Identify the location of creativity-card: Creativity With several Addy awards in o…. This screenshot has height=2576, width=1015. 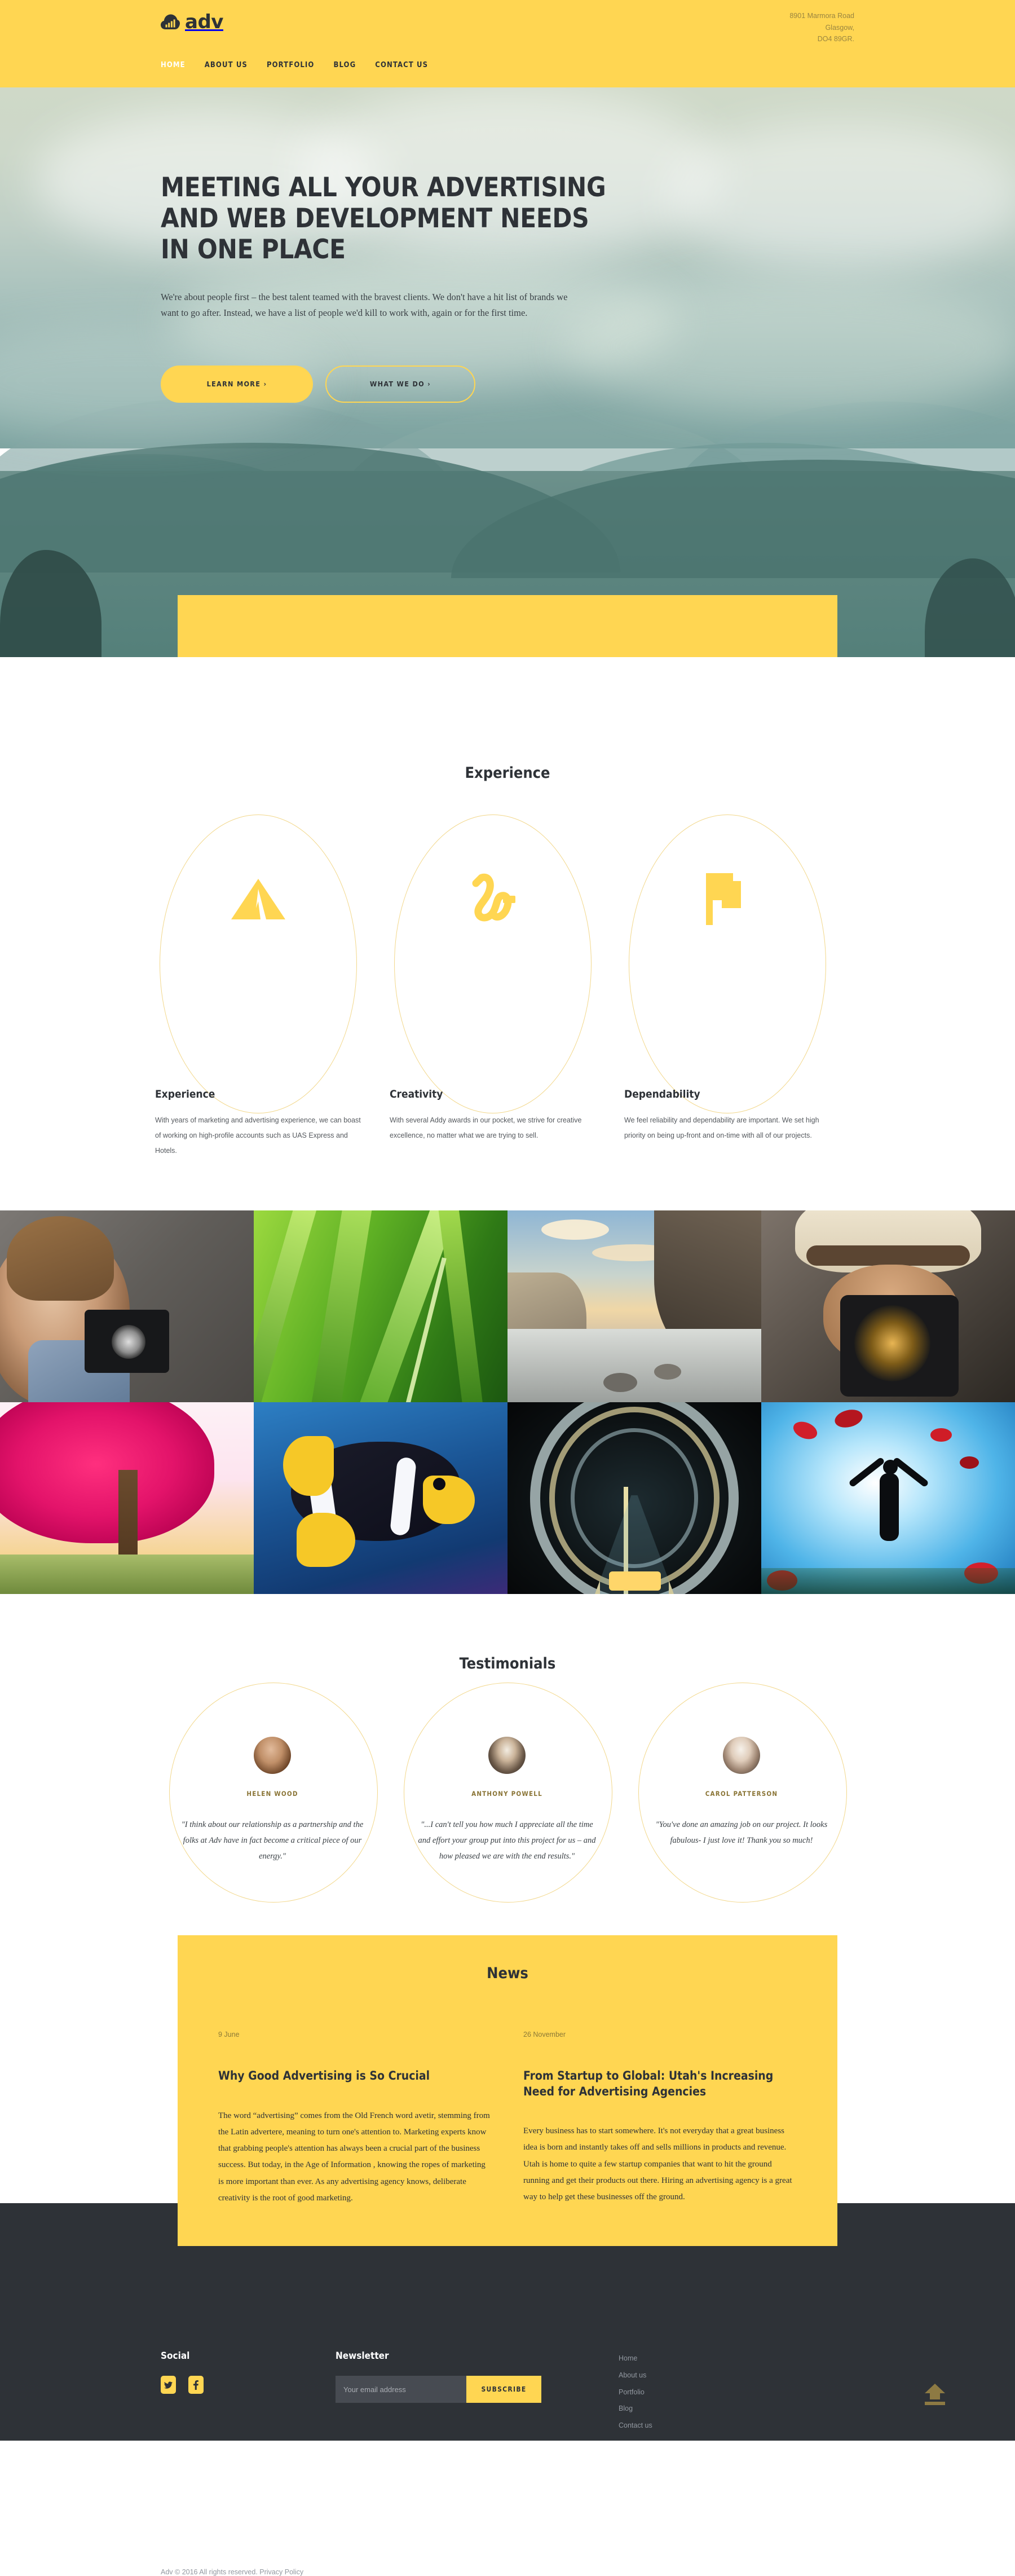
(507, 986).